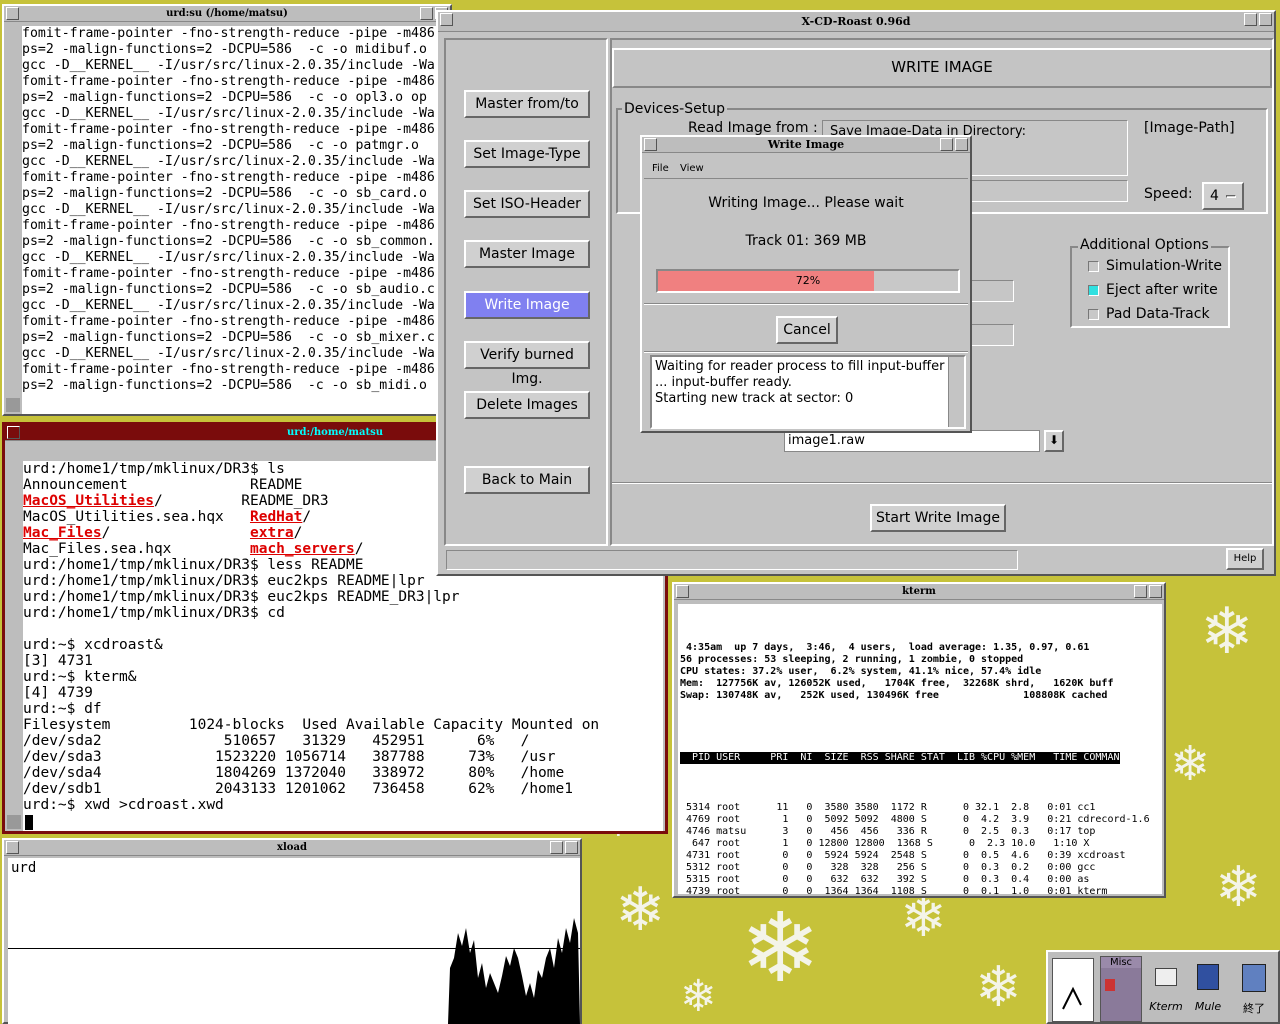  Describe the element at coordinates (193, 565) in the screenshot. I see `terminal-text: urd:/home1/tmp/mklinux/DR3$ less README` at that location.